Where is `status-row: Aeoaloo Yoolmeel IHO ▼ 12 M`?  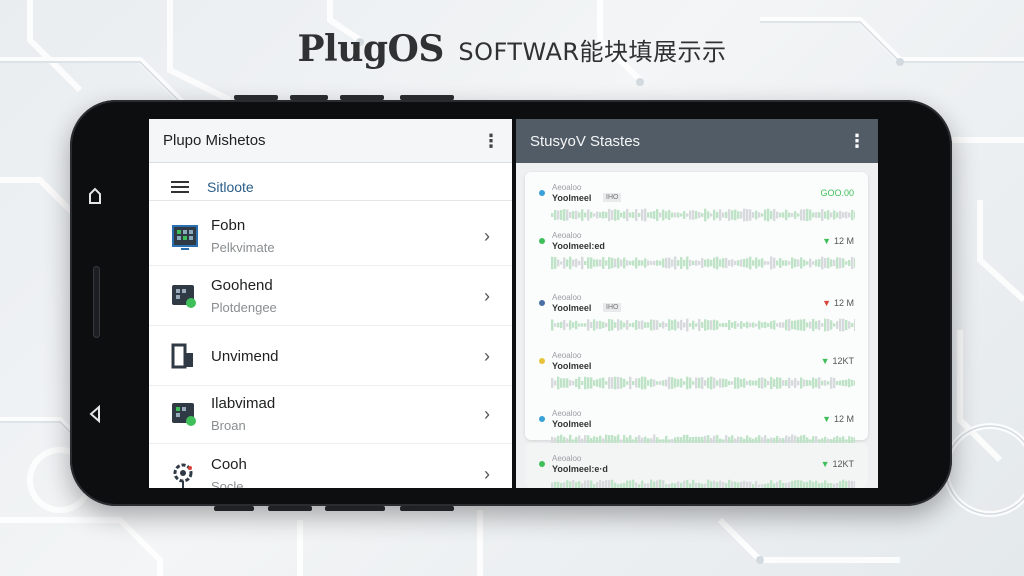 status-row: Aeoaloo Yoolmeel IHO ▼ 12 M is located at coordinates (696, 315).